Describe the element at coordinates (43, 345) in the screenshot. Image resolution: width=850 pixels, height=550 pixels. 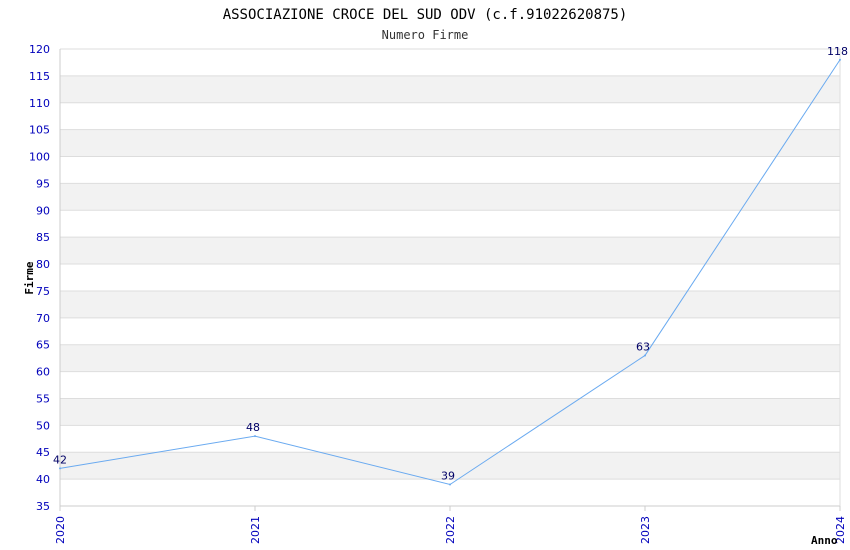
I see `y-tick-label: 65` at that location.